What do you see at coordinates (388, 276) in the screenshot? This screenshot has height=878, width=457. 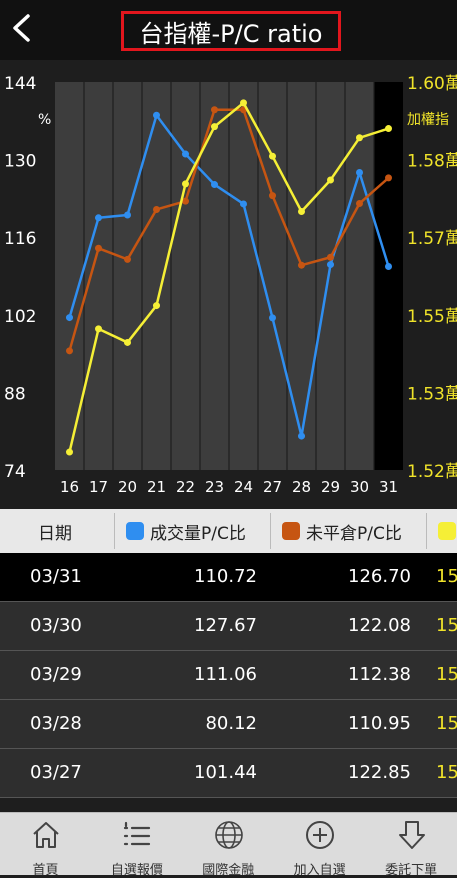 I see `selected-column` at bounding box center [388, 276].